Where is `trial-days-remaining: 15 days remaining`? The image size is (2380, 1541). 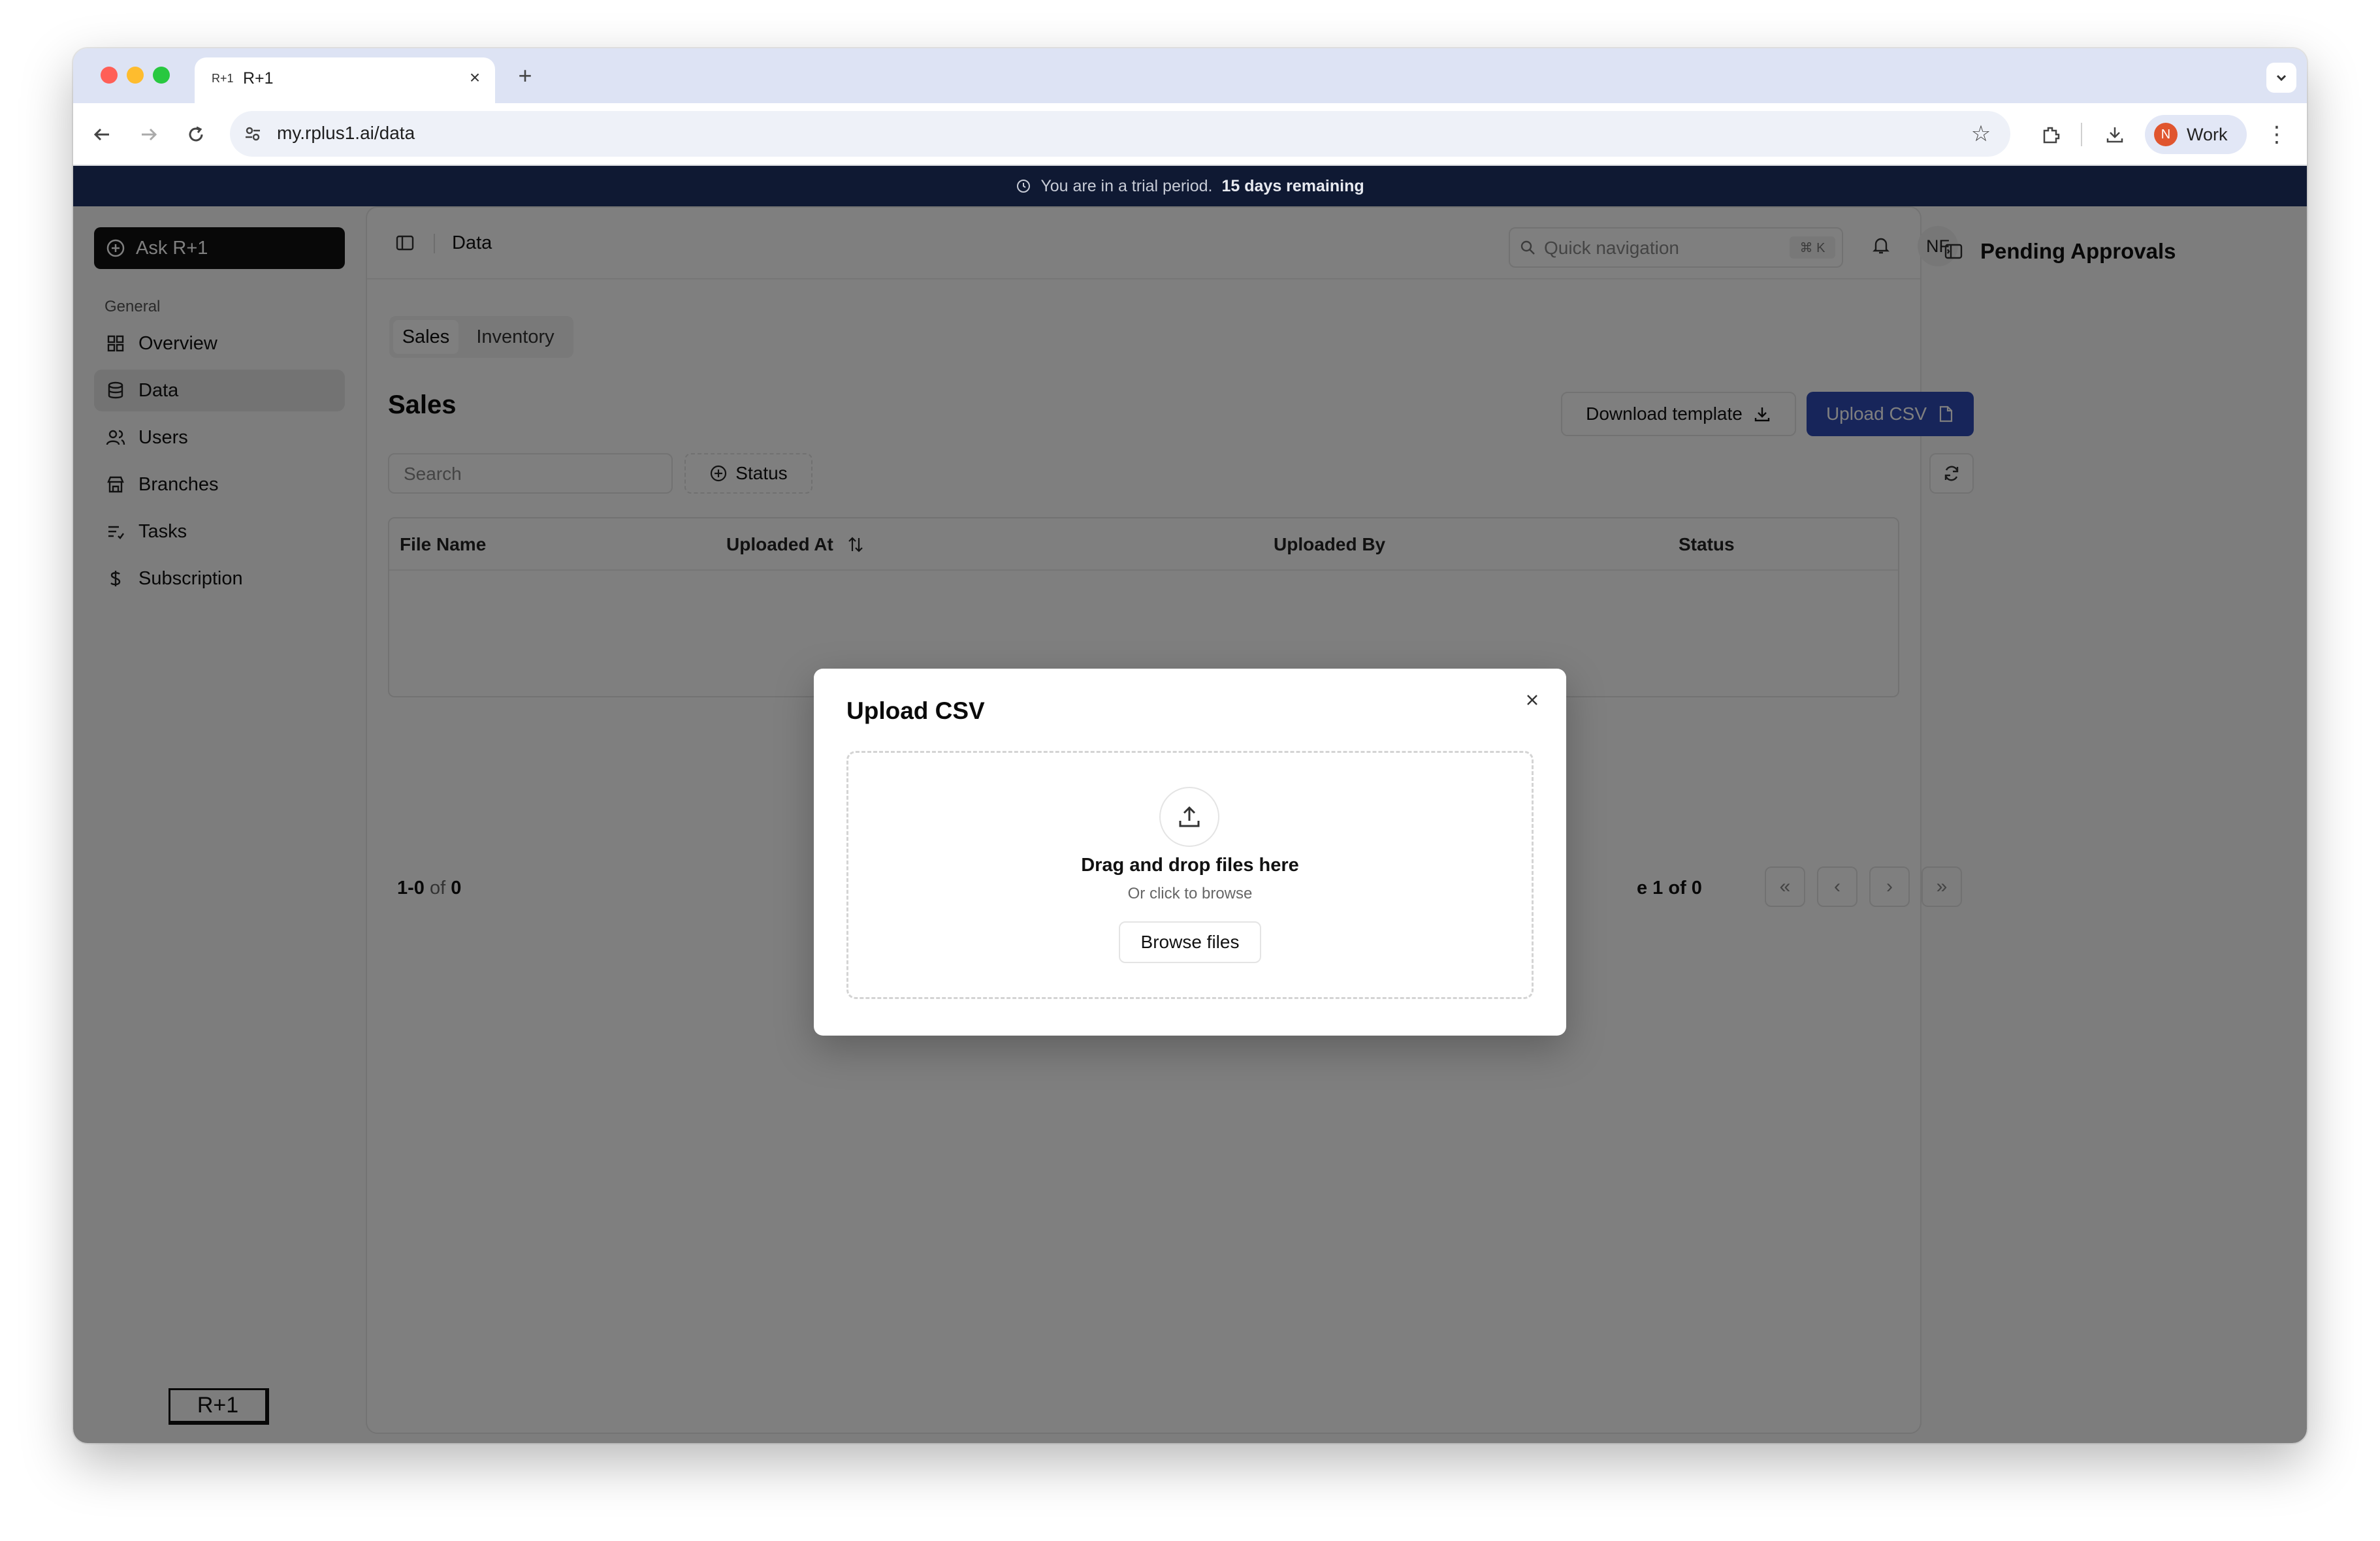 trial-days-remaining: 15 days remaining is located at coordinates (1292, 185).